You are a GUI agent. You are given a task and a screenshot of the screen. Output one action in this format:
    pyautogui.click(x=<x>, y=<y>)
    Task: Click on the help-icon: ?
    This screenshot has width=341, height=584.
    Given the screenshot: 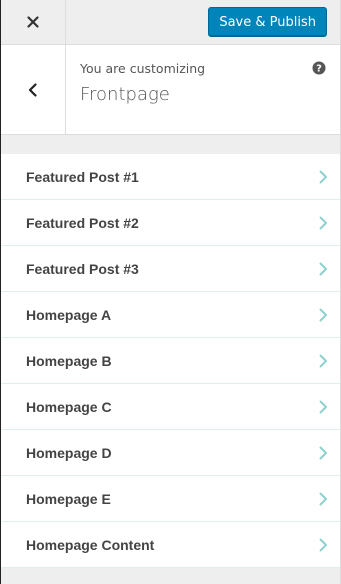 What is the action you would take?
    pyautogui.click(x=319, y=68)
    